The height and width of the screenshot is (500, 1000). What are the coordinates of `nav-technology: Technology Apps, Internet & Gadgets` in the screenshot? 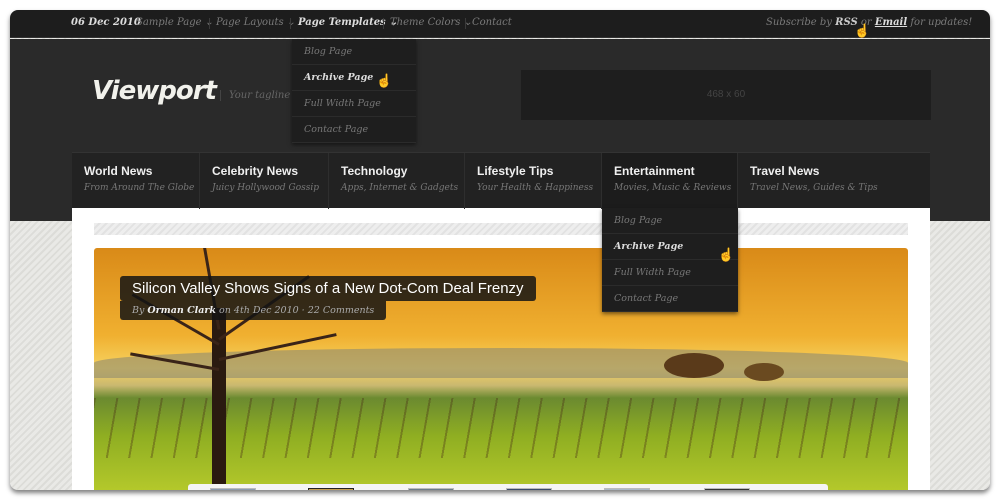 It's located at (397, 181).